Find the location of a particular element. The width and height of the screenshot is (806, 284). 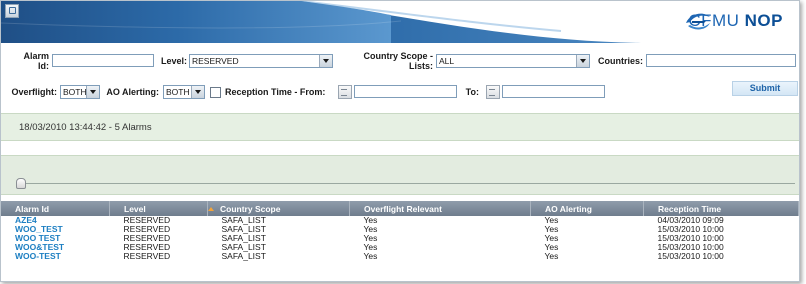

reception-time-to-label: To: is located at coordinates (472, 92).